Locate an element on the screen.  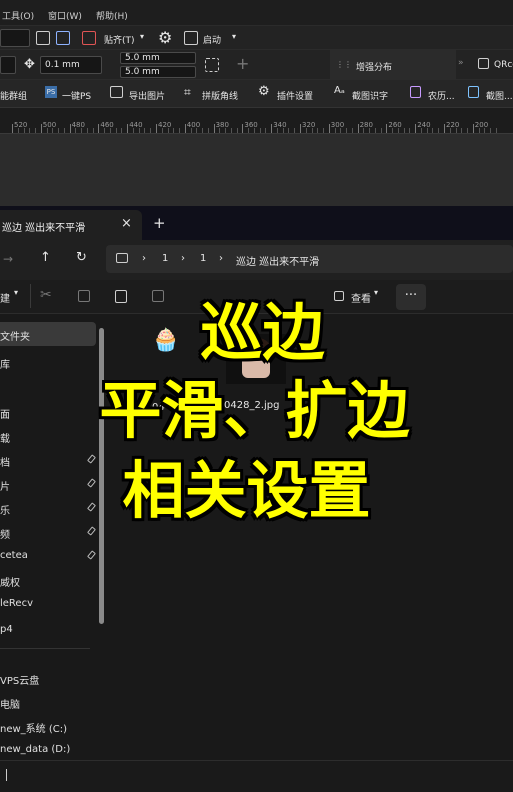
chevron-down-icon: ▾ is located at coordinates (142, 36).